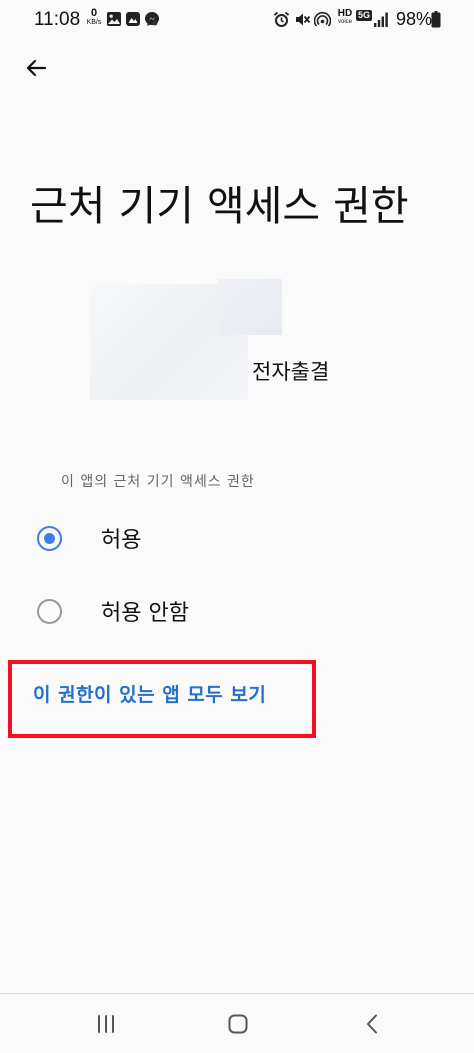 The width and height of the screenshot is (474, 1053). Describe the element at coordinates (158, 482) in the screenshot. I see `section-header: 이 앱의 근처 기기 액세스 권한` at that location.